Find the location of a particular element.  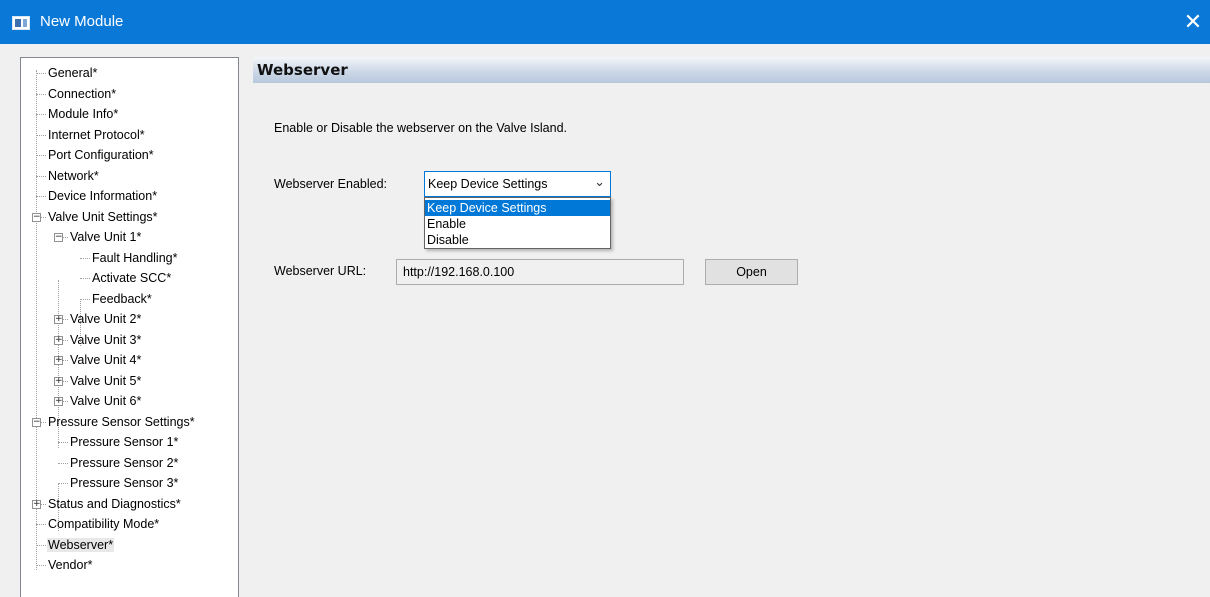

tree-item: Internet Protocol* is located at coordinates (96, 135).